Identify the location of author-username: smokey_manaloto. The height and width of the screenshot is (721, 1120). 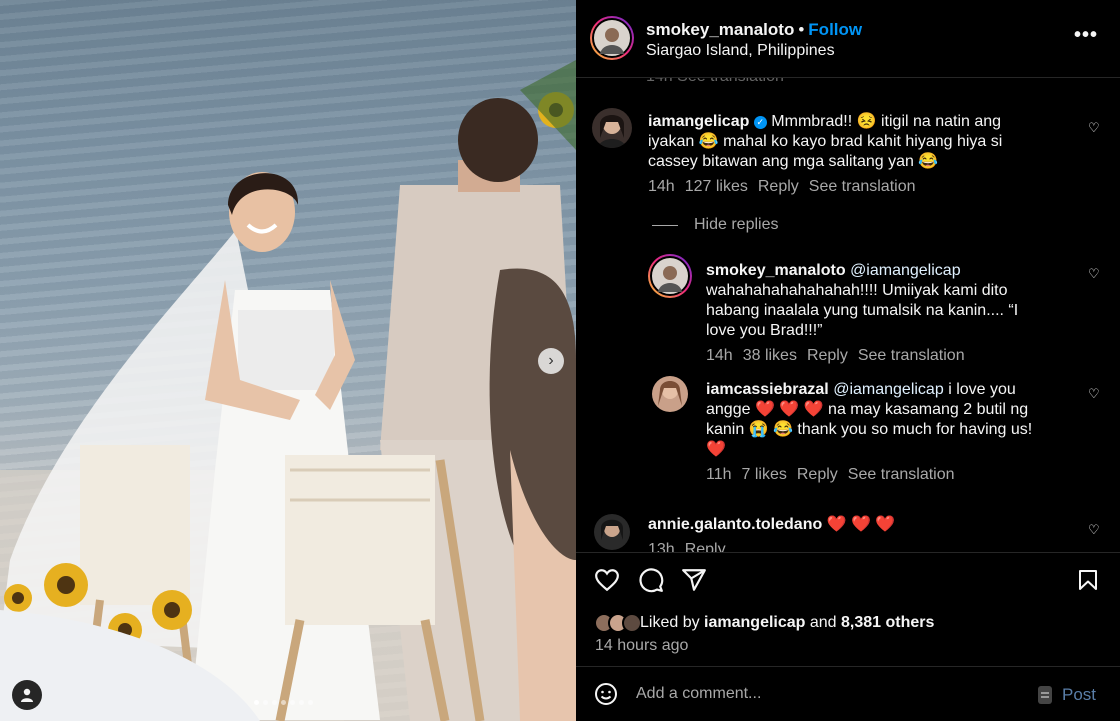
(720, 29).